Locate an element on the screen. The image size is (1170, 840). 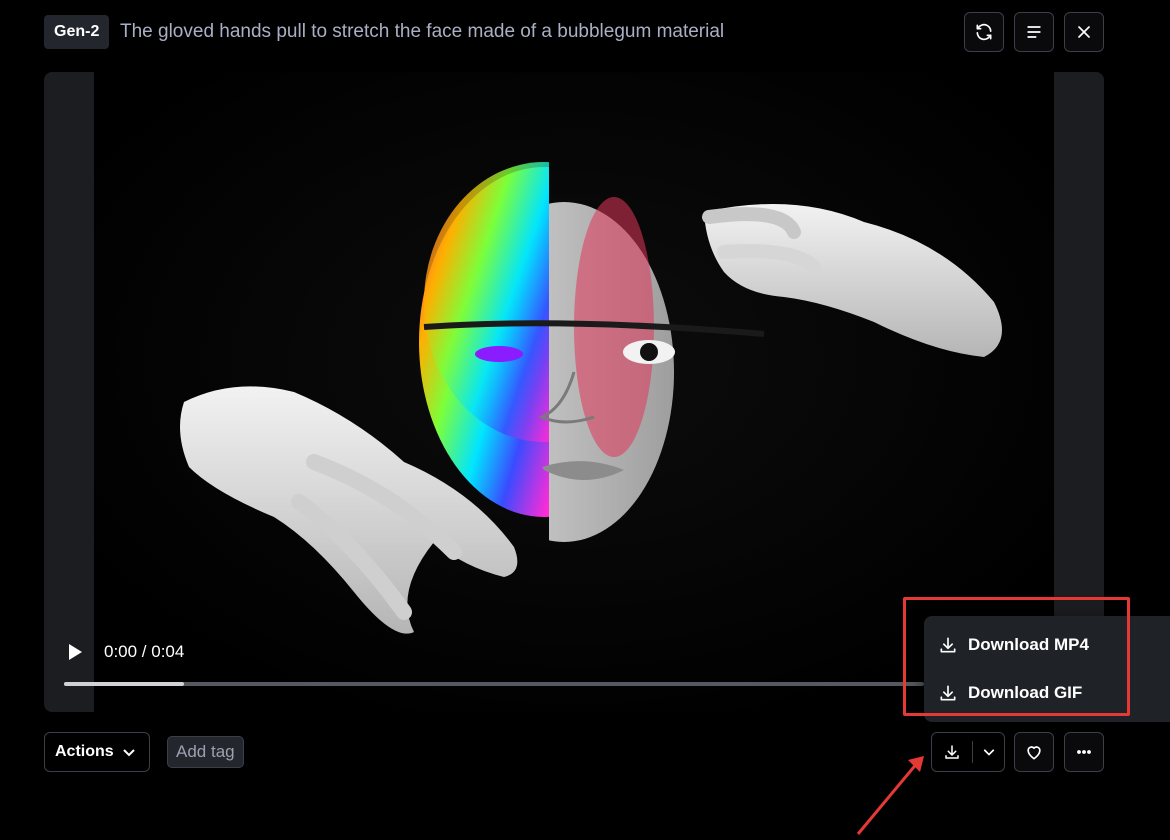
text-align-icon is located at coordinates (1034, 32).